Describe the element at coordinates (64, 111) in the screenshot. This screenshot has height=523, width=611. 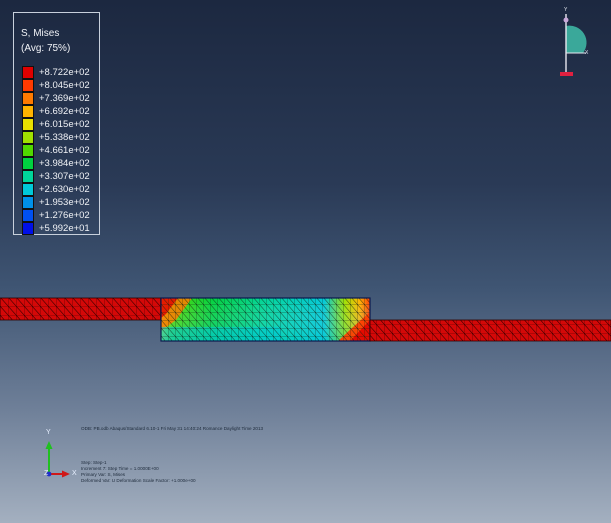
I see `legend-value: +6.692e+02` at that location.